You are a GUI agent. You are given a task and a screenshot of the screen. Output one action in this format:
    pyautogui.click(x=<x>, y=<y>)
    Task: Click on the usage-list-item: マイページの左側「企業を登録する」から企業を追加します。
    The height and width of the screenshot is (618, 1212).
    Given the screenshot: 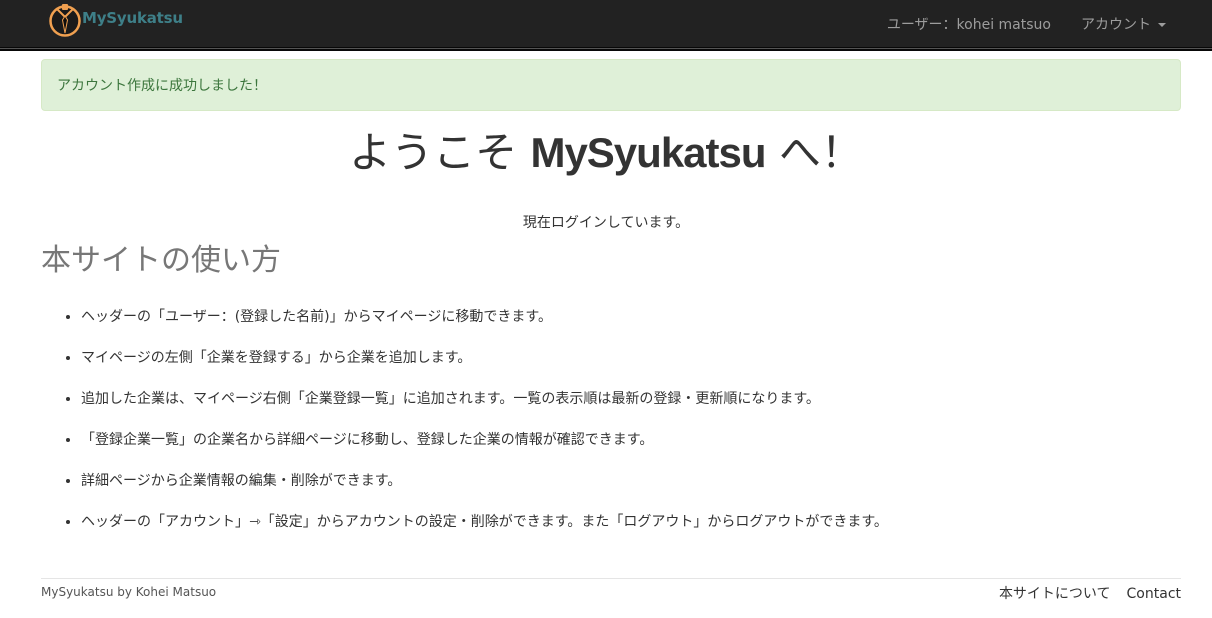 What is the action you would take?
    pyautogui.click(x=484, y=359)
    